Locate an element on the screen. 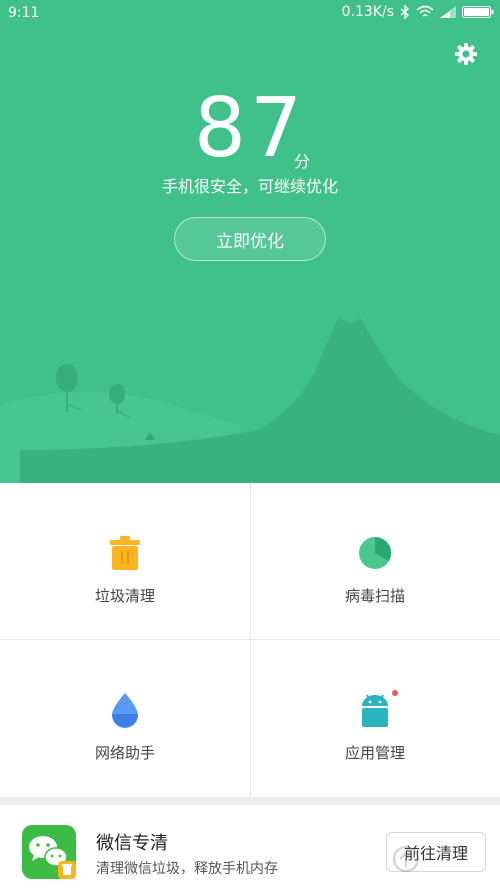 This screenshot has width=500, height=889. status-indicators: 0.13K/s is located at coordinates (418, 12).